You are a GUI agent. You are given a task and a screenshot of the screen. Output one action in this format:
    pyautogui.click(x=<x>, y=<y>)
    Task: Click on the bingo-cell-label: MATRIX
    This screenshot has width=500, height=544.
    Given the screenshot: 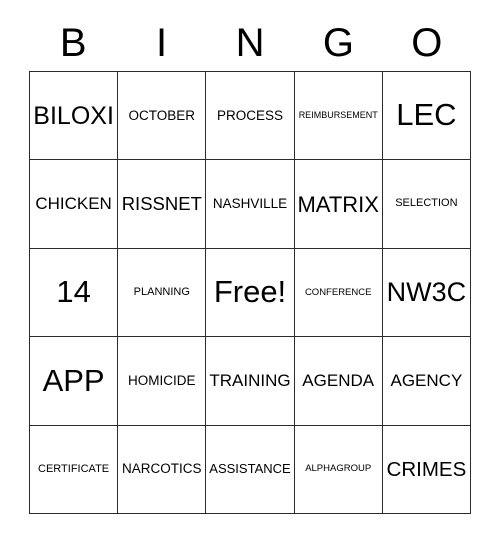 What is the action you would take?
    pyautogui.click(x=338, y=204)
    